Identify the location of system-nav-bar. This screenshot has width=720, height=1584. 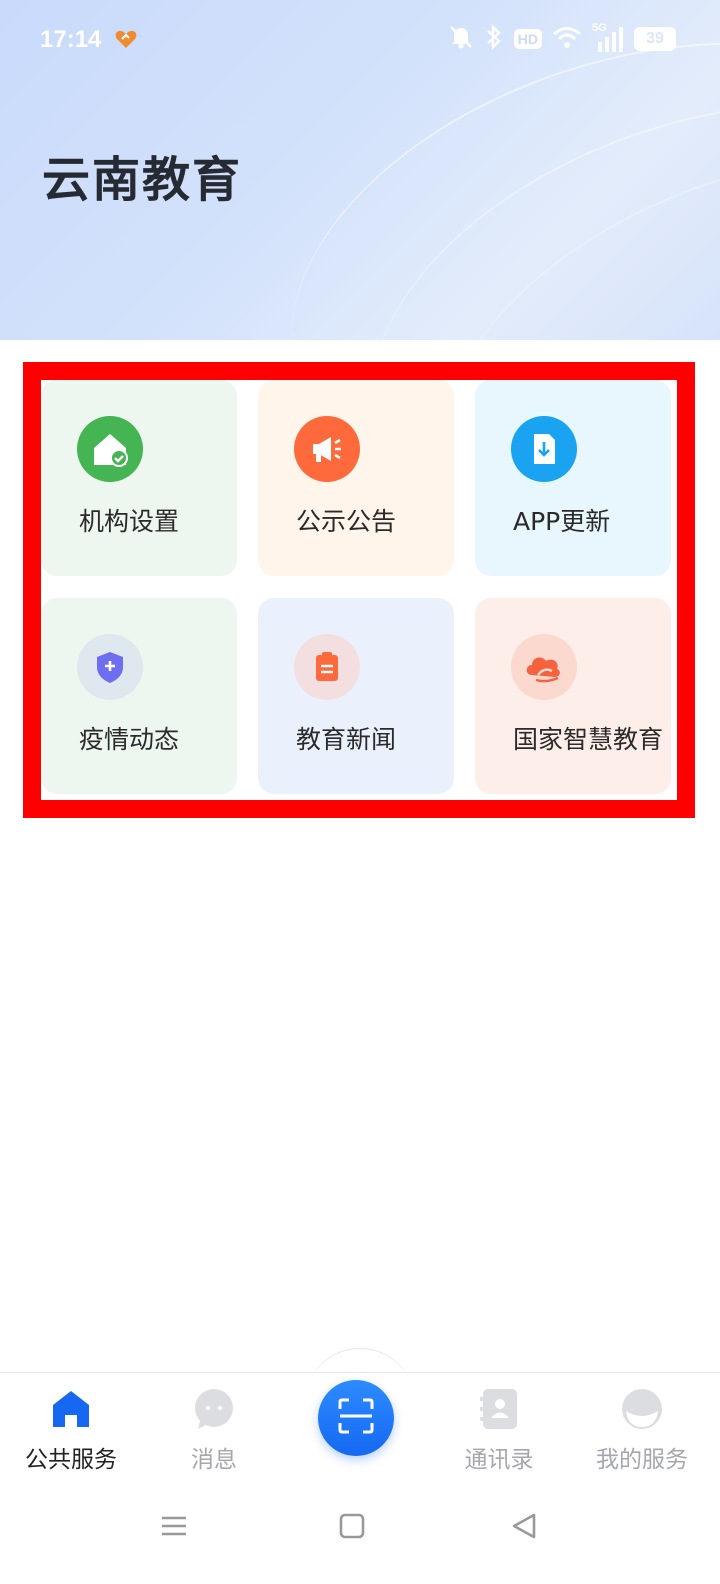
(360, 1537).